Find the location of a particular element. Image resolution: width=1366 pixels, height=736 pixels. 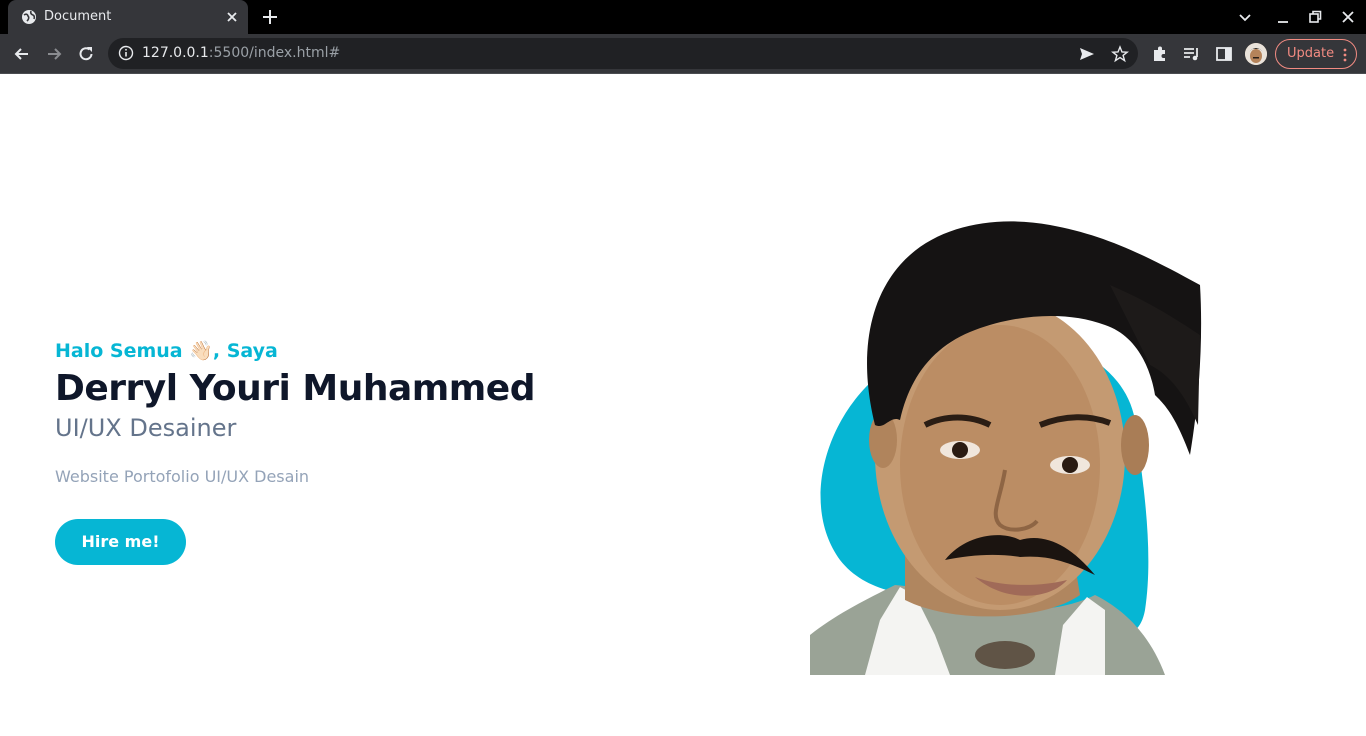

url-path: :5500/index.html# is located at coordinates (274, 53).